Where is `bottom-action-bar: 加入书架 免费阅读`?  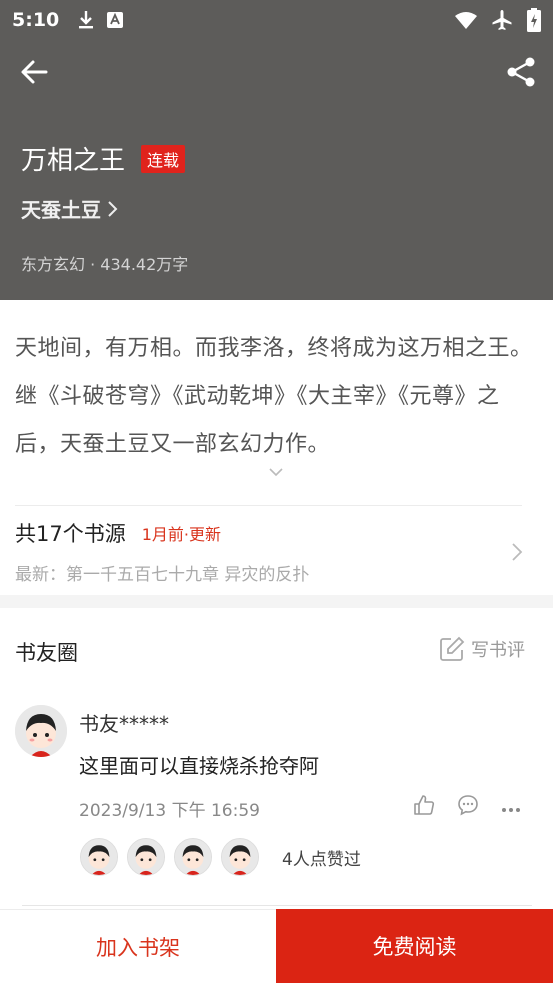
bottom-action-bar: 加入书架 免费阅读 is located at coordinates (276, 946).